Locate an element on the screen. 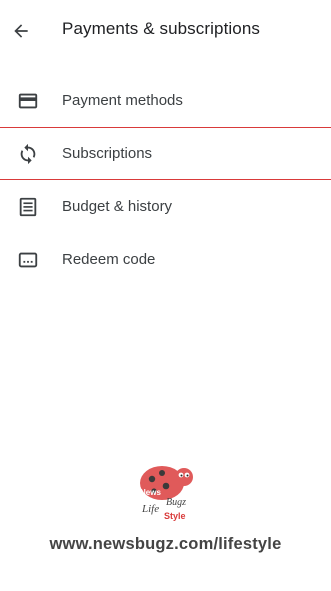 The width and height of the screenshot is (331, 591). sync-icon is located at coordinates (28, 154).